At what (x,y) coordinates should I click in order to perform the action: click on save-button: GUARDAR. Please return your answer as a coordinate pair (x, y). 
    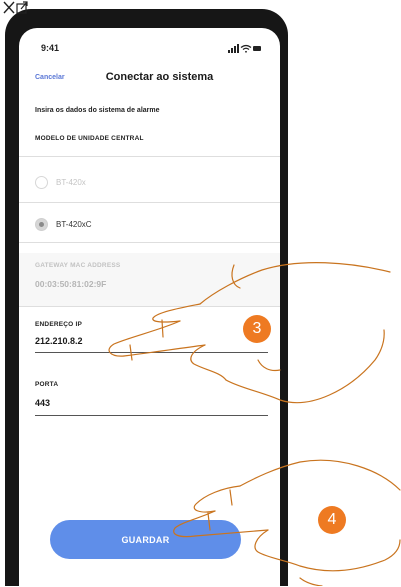
    Looking at the image, I should click on (145, 539).